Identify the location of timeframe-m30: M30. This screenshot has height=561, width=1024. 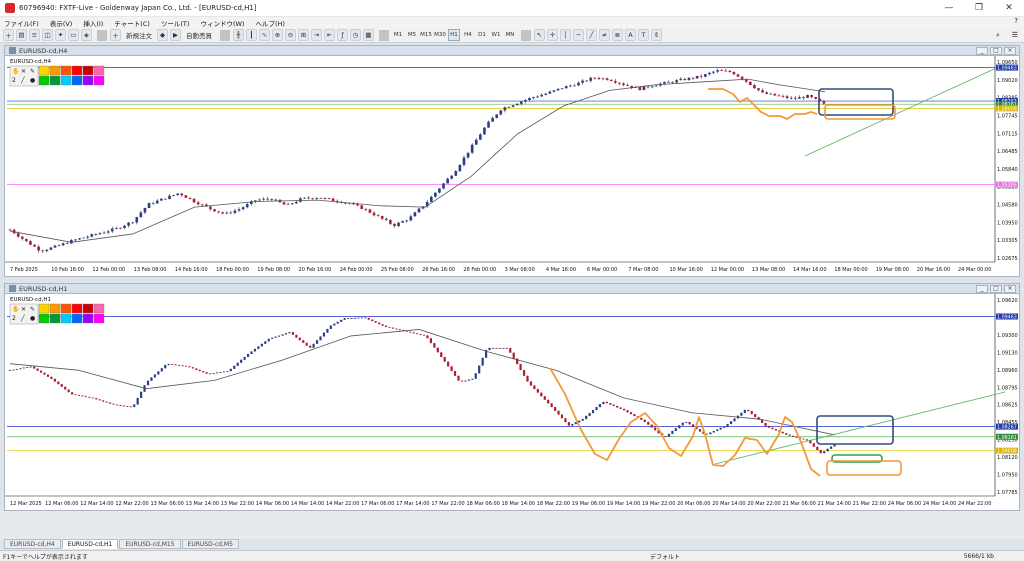
(440, 35).